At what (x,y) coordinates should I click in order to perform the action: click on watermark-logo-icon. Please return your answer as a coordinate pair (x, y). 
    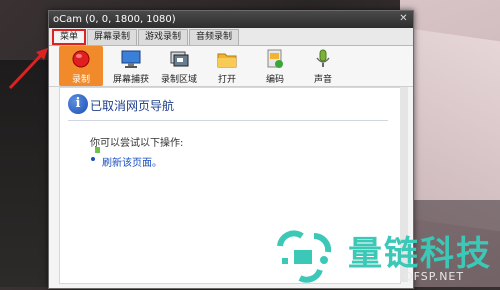
    Looking at the image, I should click on (304, 256).